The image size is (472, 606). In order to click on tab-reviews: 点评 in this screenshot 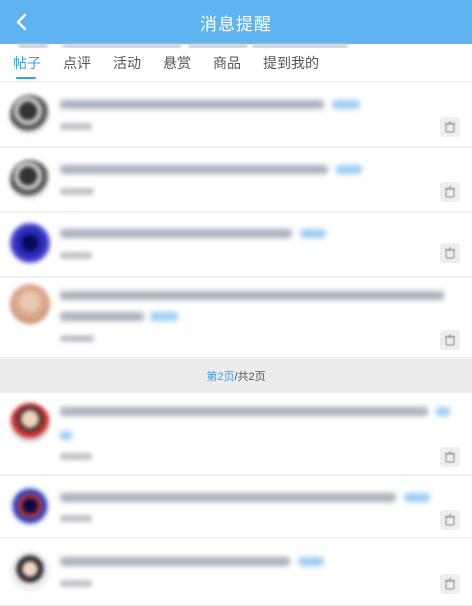, I will do `click(77, 65)`.